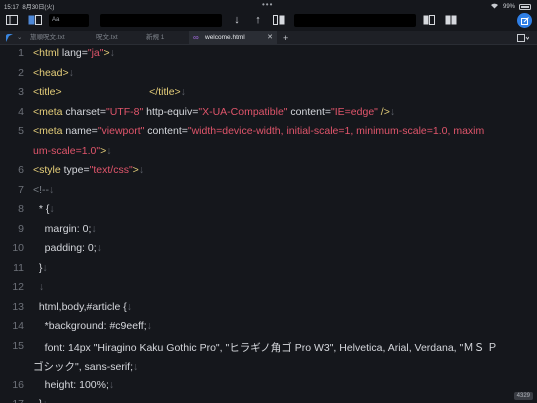  I want to click on code-token: *background: #c9eeff;, so click(90, 326).